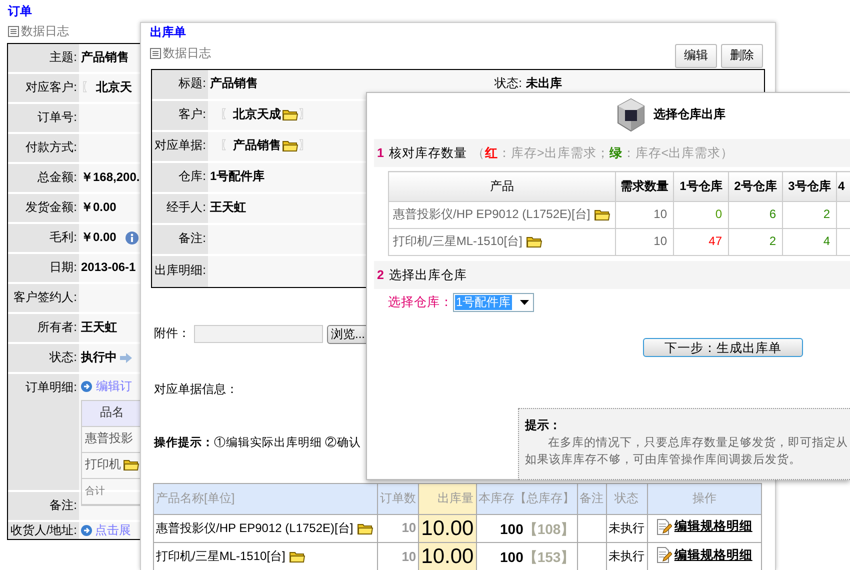 This screenshot has width=850, height=570. What do you see at coordinates (447, 499) in the screenshot?
I see `column-header: 出库量` at bounding box center [447, 499].